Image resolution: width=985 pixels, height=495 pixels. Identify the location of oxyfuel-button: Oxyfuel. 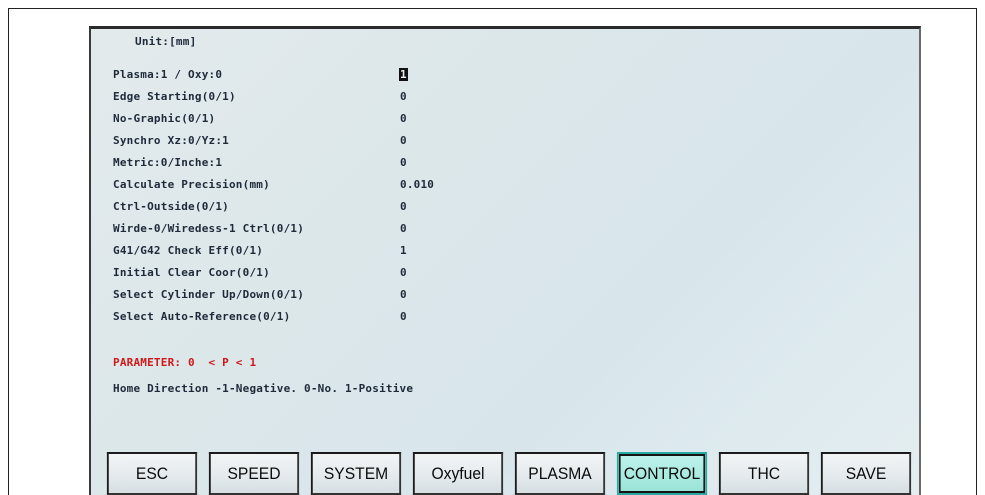
(458, 473).